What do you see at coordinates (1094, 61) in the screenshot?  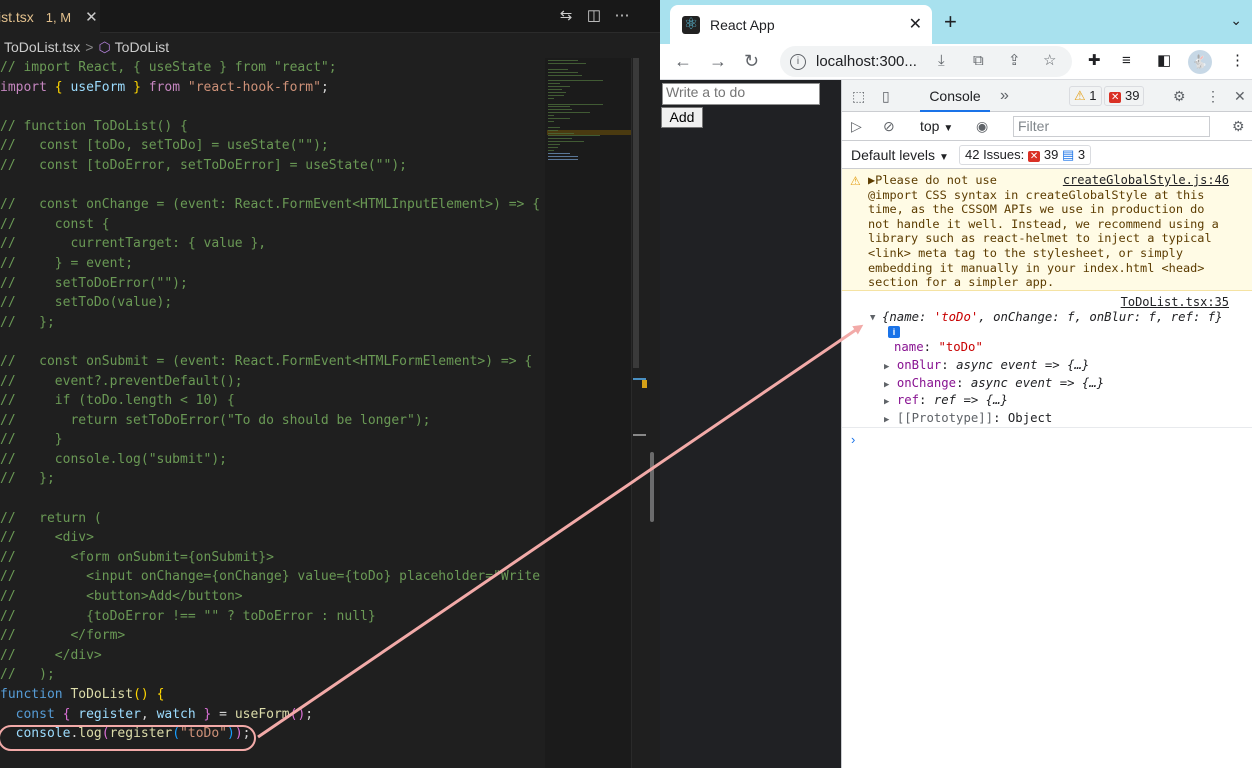 I see `extensions-icon: ✚` at bounding box center [1094, 61].